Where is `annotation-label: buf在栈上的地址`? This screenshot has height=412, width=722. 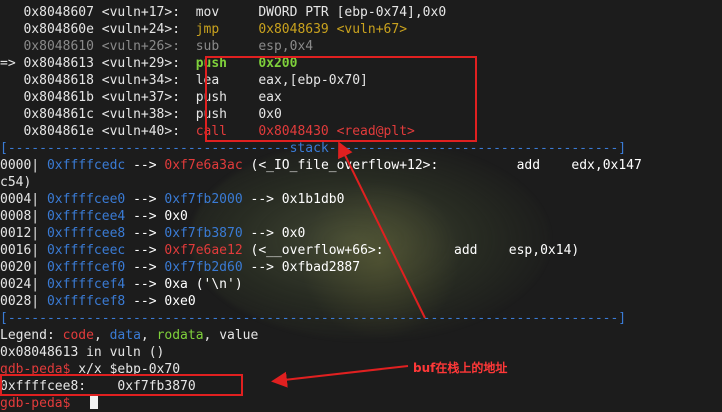 annotation-label: buf在栈上的地址 is located at coordinates (460, 368).